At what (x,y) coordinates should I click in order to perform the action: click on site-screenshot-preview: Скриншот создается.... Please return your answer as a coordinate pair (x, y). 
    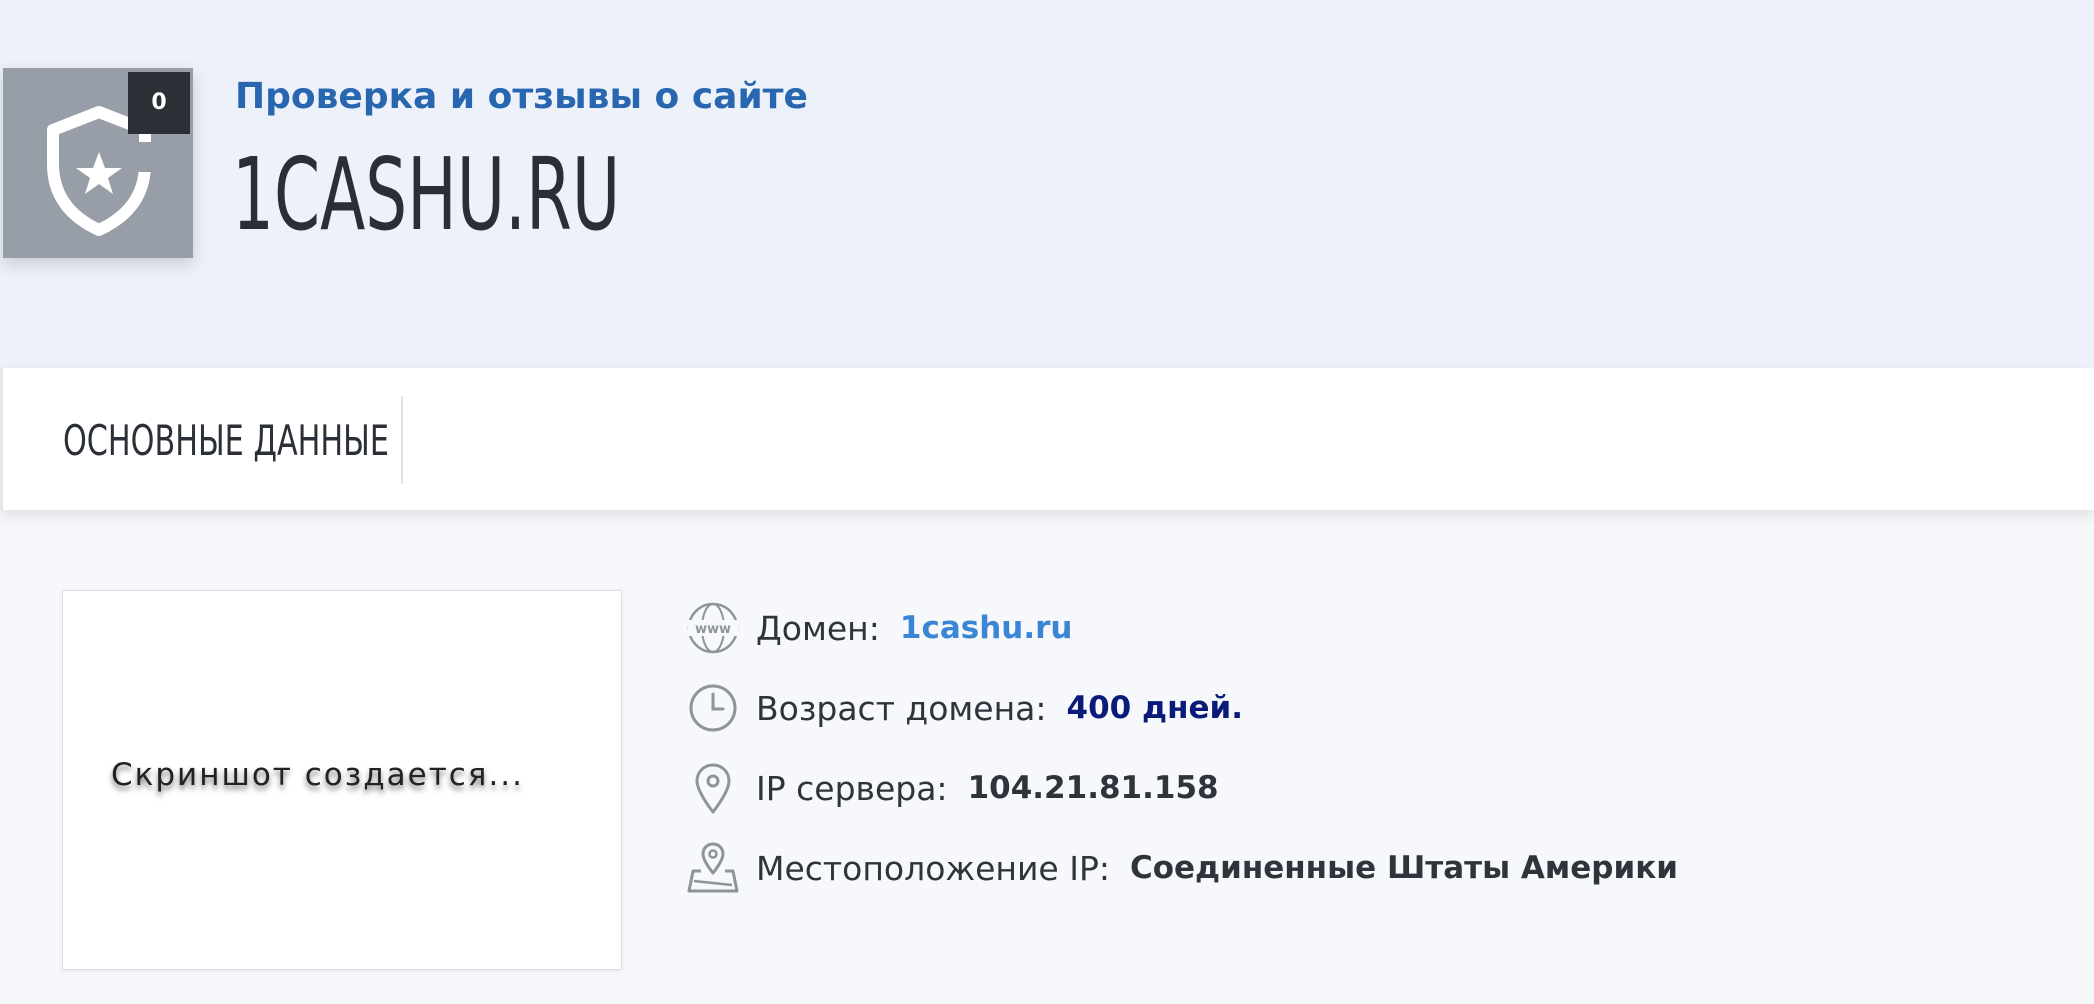
    Looking at the image, I should click on (342, 780).